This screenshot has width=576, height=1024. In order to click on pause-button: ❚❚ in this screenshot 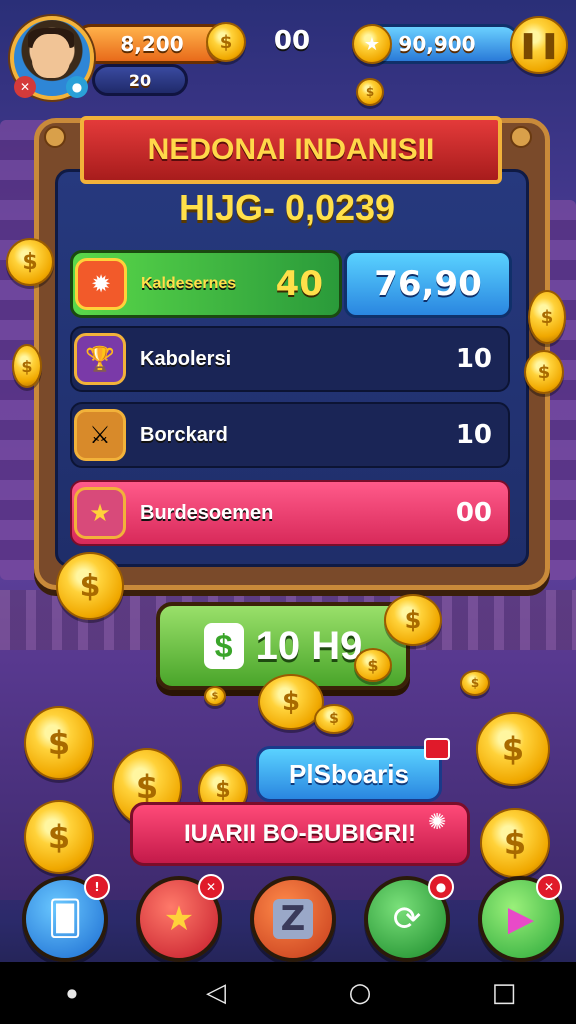, I will do `click(539, 45)`.